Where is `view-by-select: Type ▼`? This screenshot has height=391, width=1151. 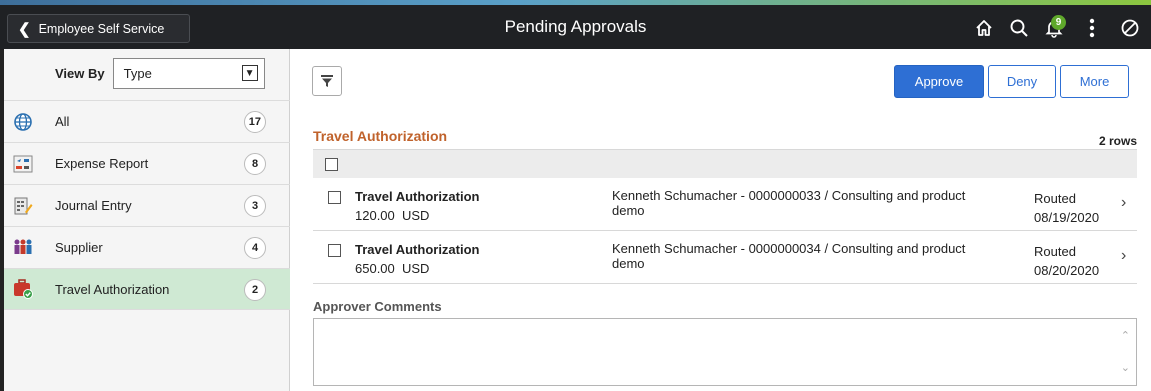
view-by-select: Type ▼ is located at coordinates (188, 73).